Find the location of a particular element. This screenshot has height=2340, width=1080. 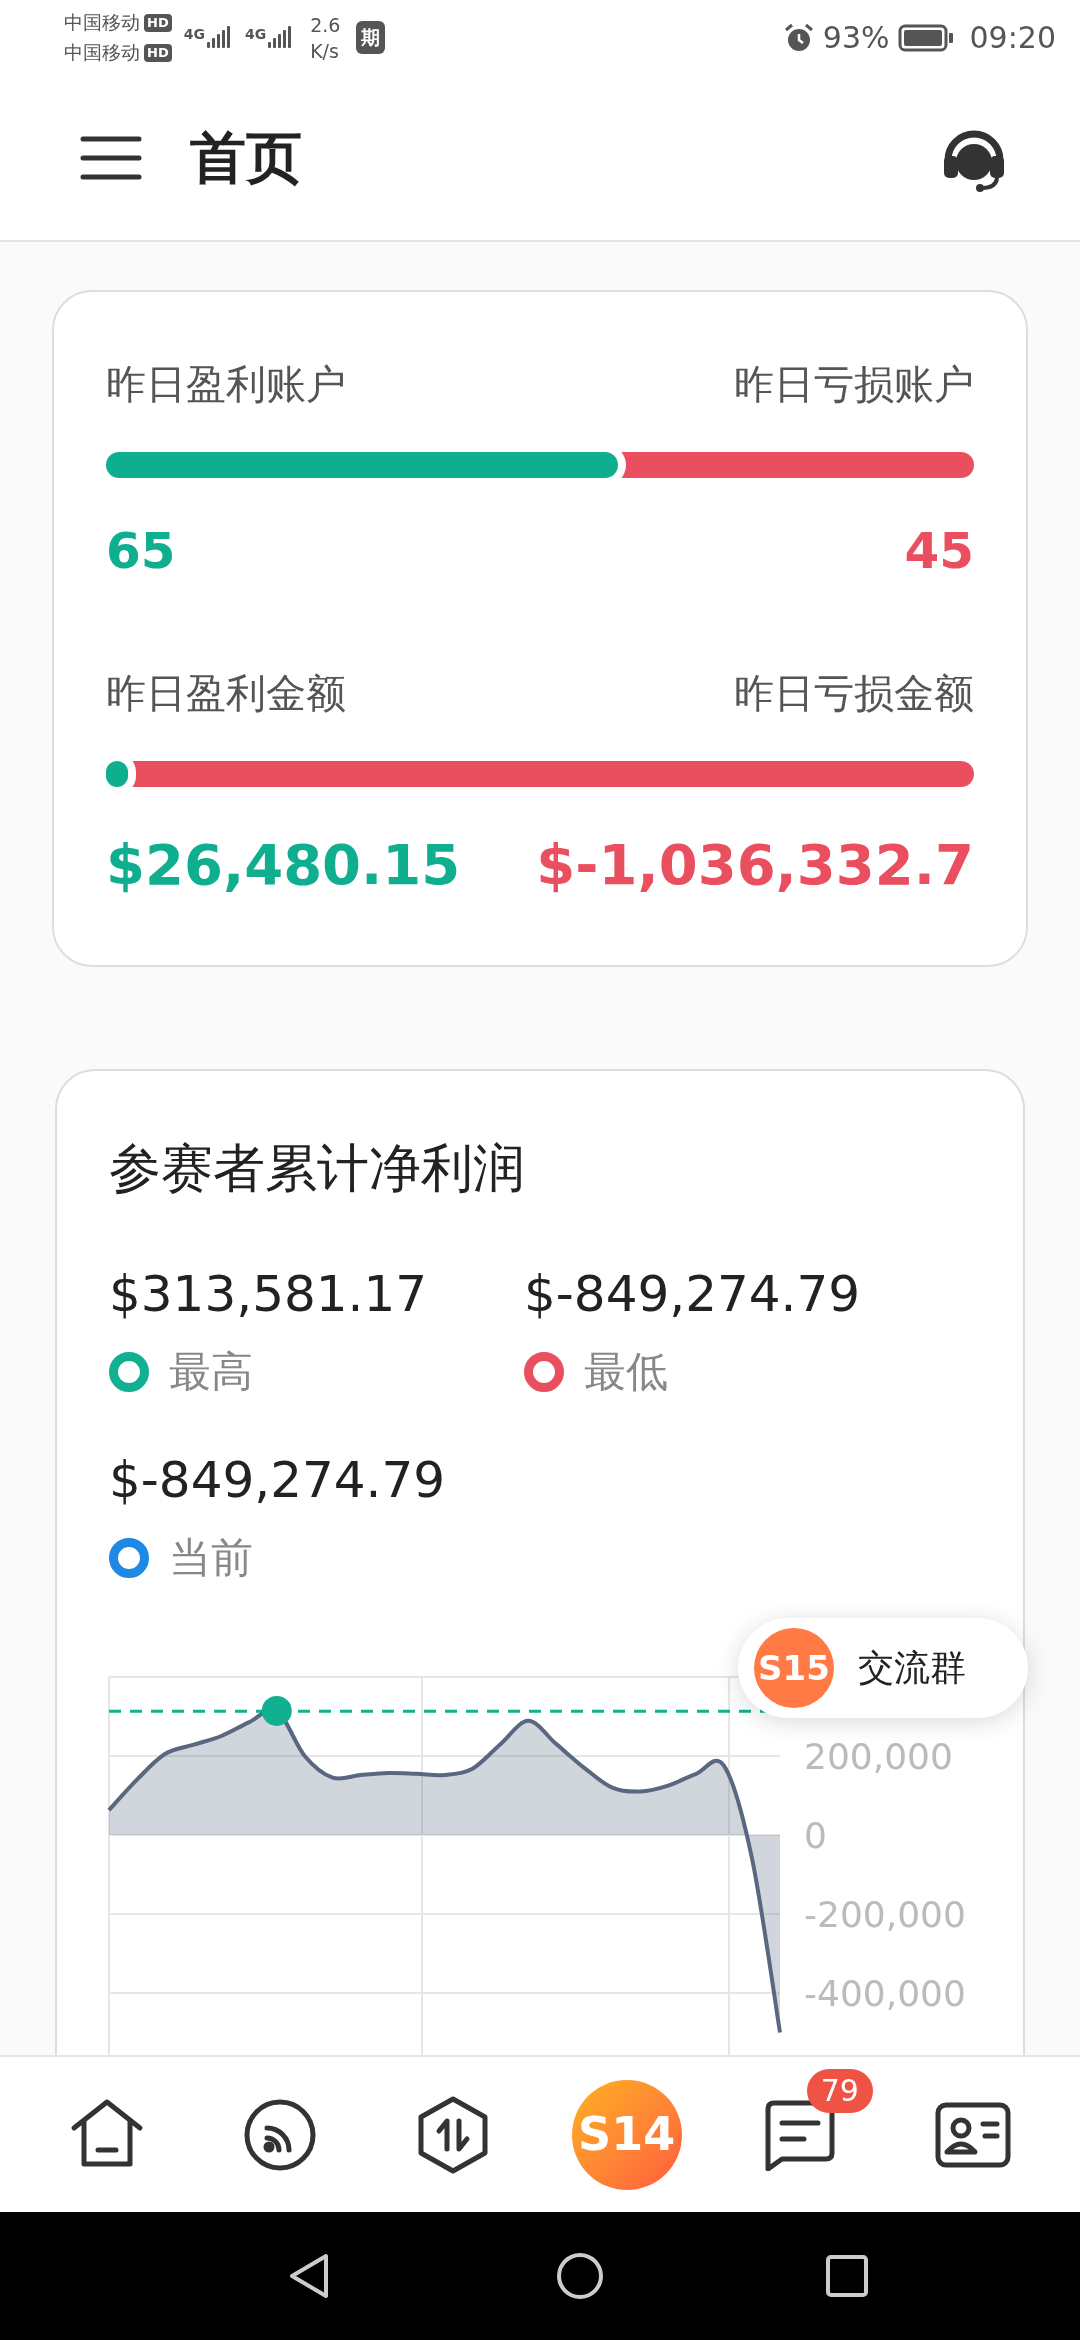

speed-value: 2.6 is located at coordinates (325, 25).